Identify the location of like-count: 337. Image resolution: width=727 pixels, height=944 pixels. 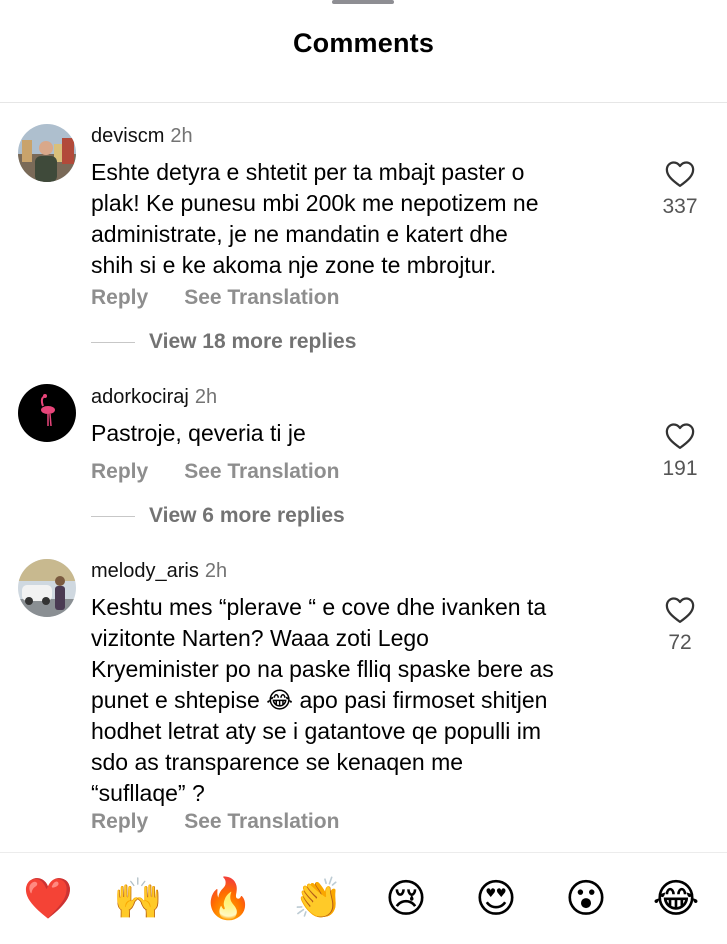
(680, 206).